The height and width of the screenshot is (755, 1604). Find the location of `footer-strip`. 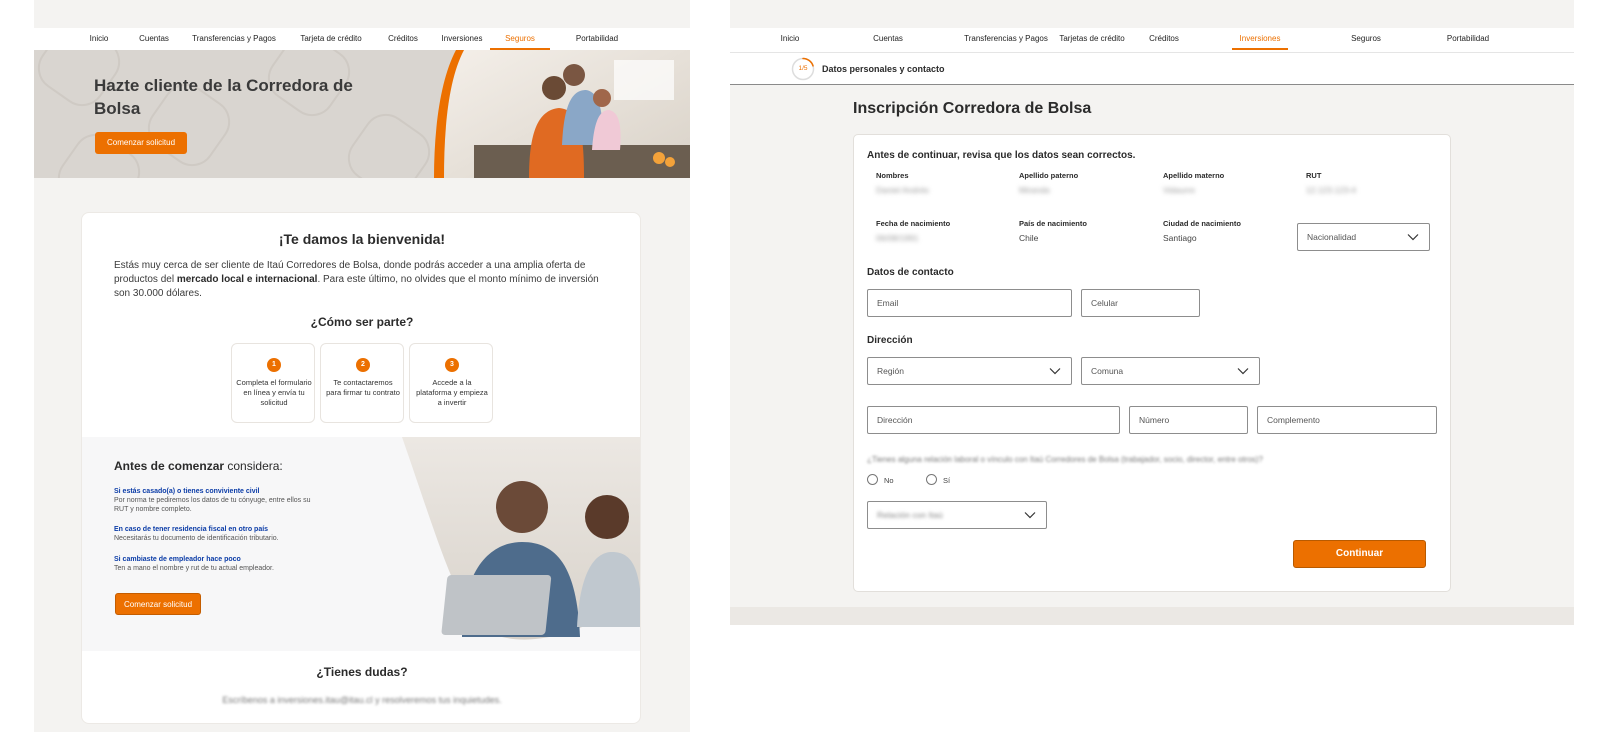

footer-strip is located at coordinates (1152, 616).